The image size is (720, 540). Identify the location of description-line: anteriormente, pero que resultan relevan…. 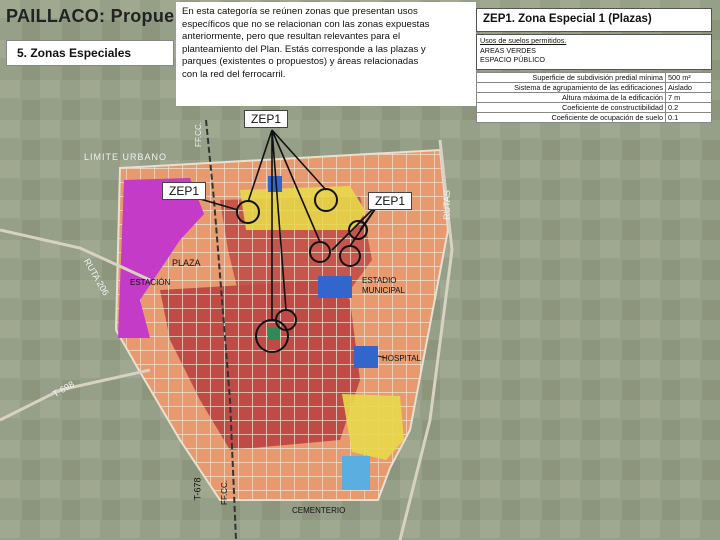
(291, 37).